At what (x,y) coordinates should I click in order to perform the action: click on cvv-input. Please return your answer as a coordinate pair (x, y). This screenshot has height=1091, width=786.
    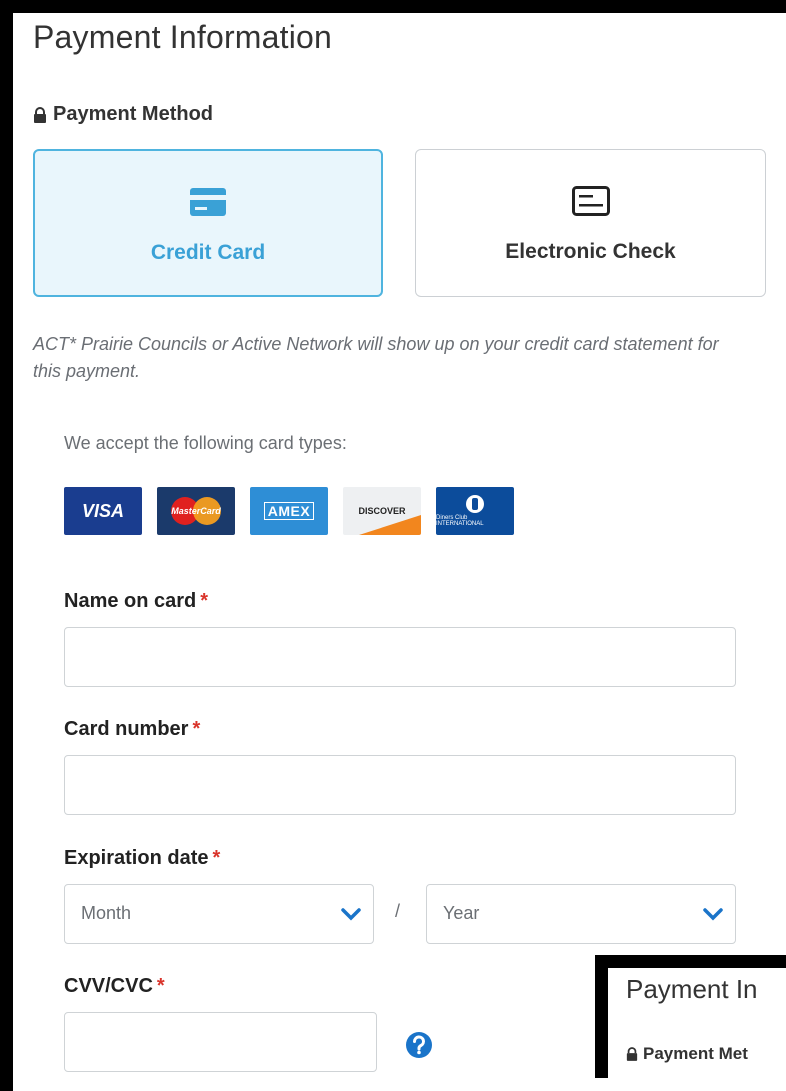
    Looking at the image, I should click on (220, 1042).